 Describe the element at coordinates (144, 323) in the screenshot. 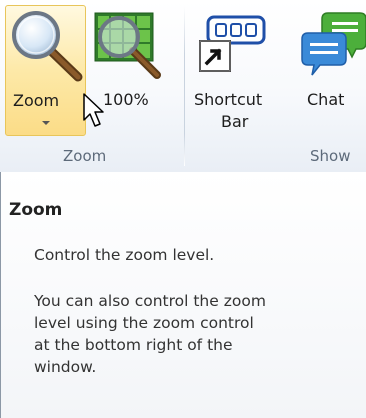

I see `tooltip-detail-line: level using the zoom control` at that location.